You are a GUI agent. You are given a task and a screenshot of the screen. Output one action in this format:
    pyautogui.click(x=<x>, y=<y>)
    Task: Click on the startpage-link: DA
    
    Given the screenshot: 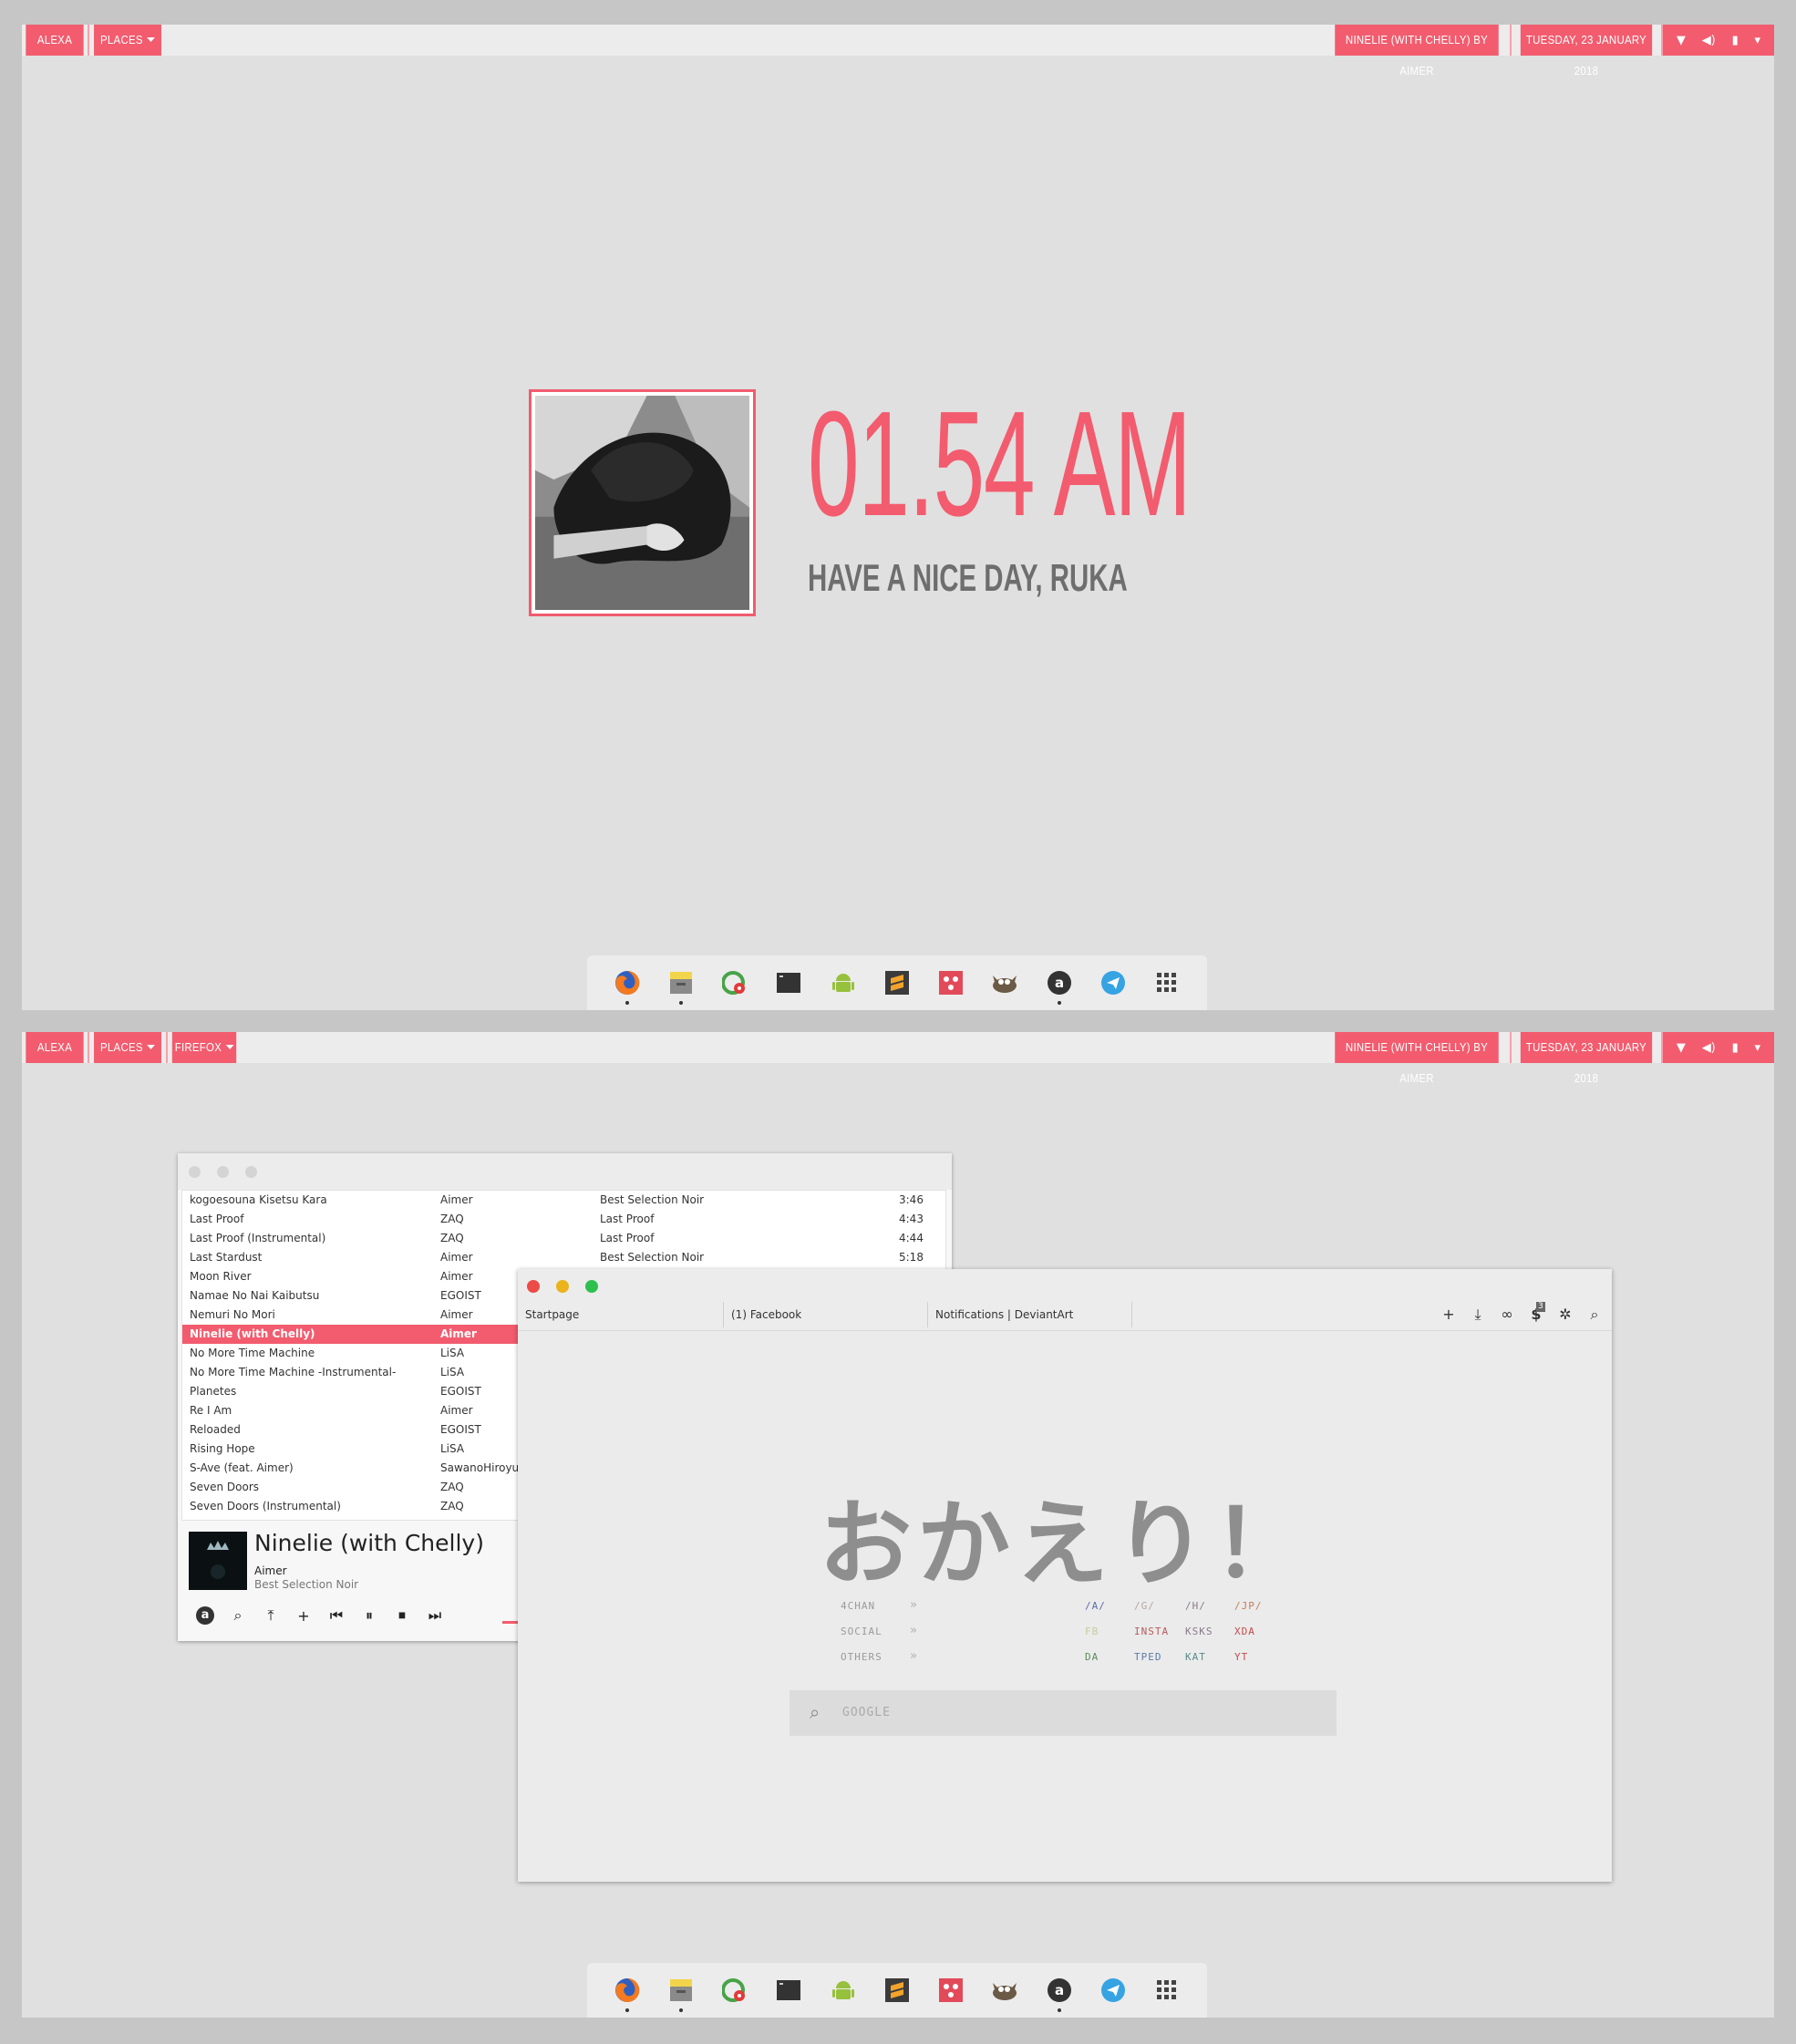 What is the action you would take?
    pyautogui.click(x=1092, y=1657)
    